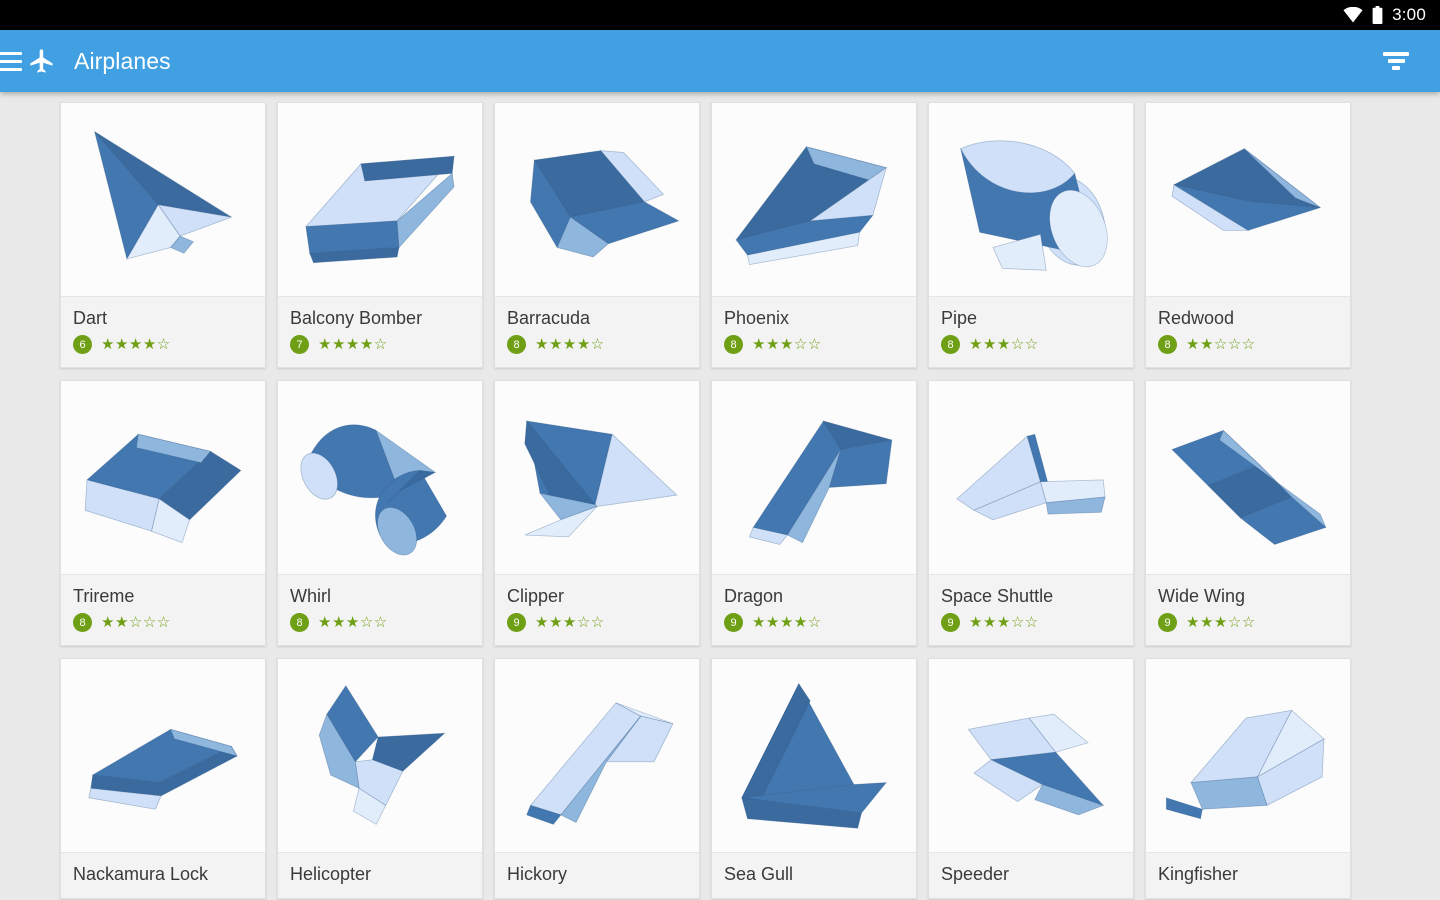  Describe the element at coordinates (163, 755) in the screenshot. I see `airplane-illustration-nackamura-lock` at that location.